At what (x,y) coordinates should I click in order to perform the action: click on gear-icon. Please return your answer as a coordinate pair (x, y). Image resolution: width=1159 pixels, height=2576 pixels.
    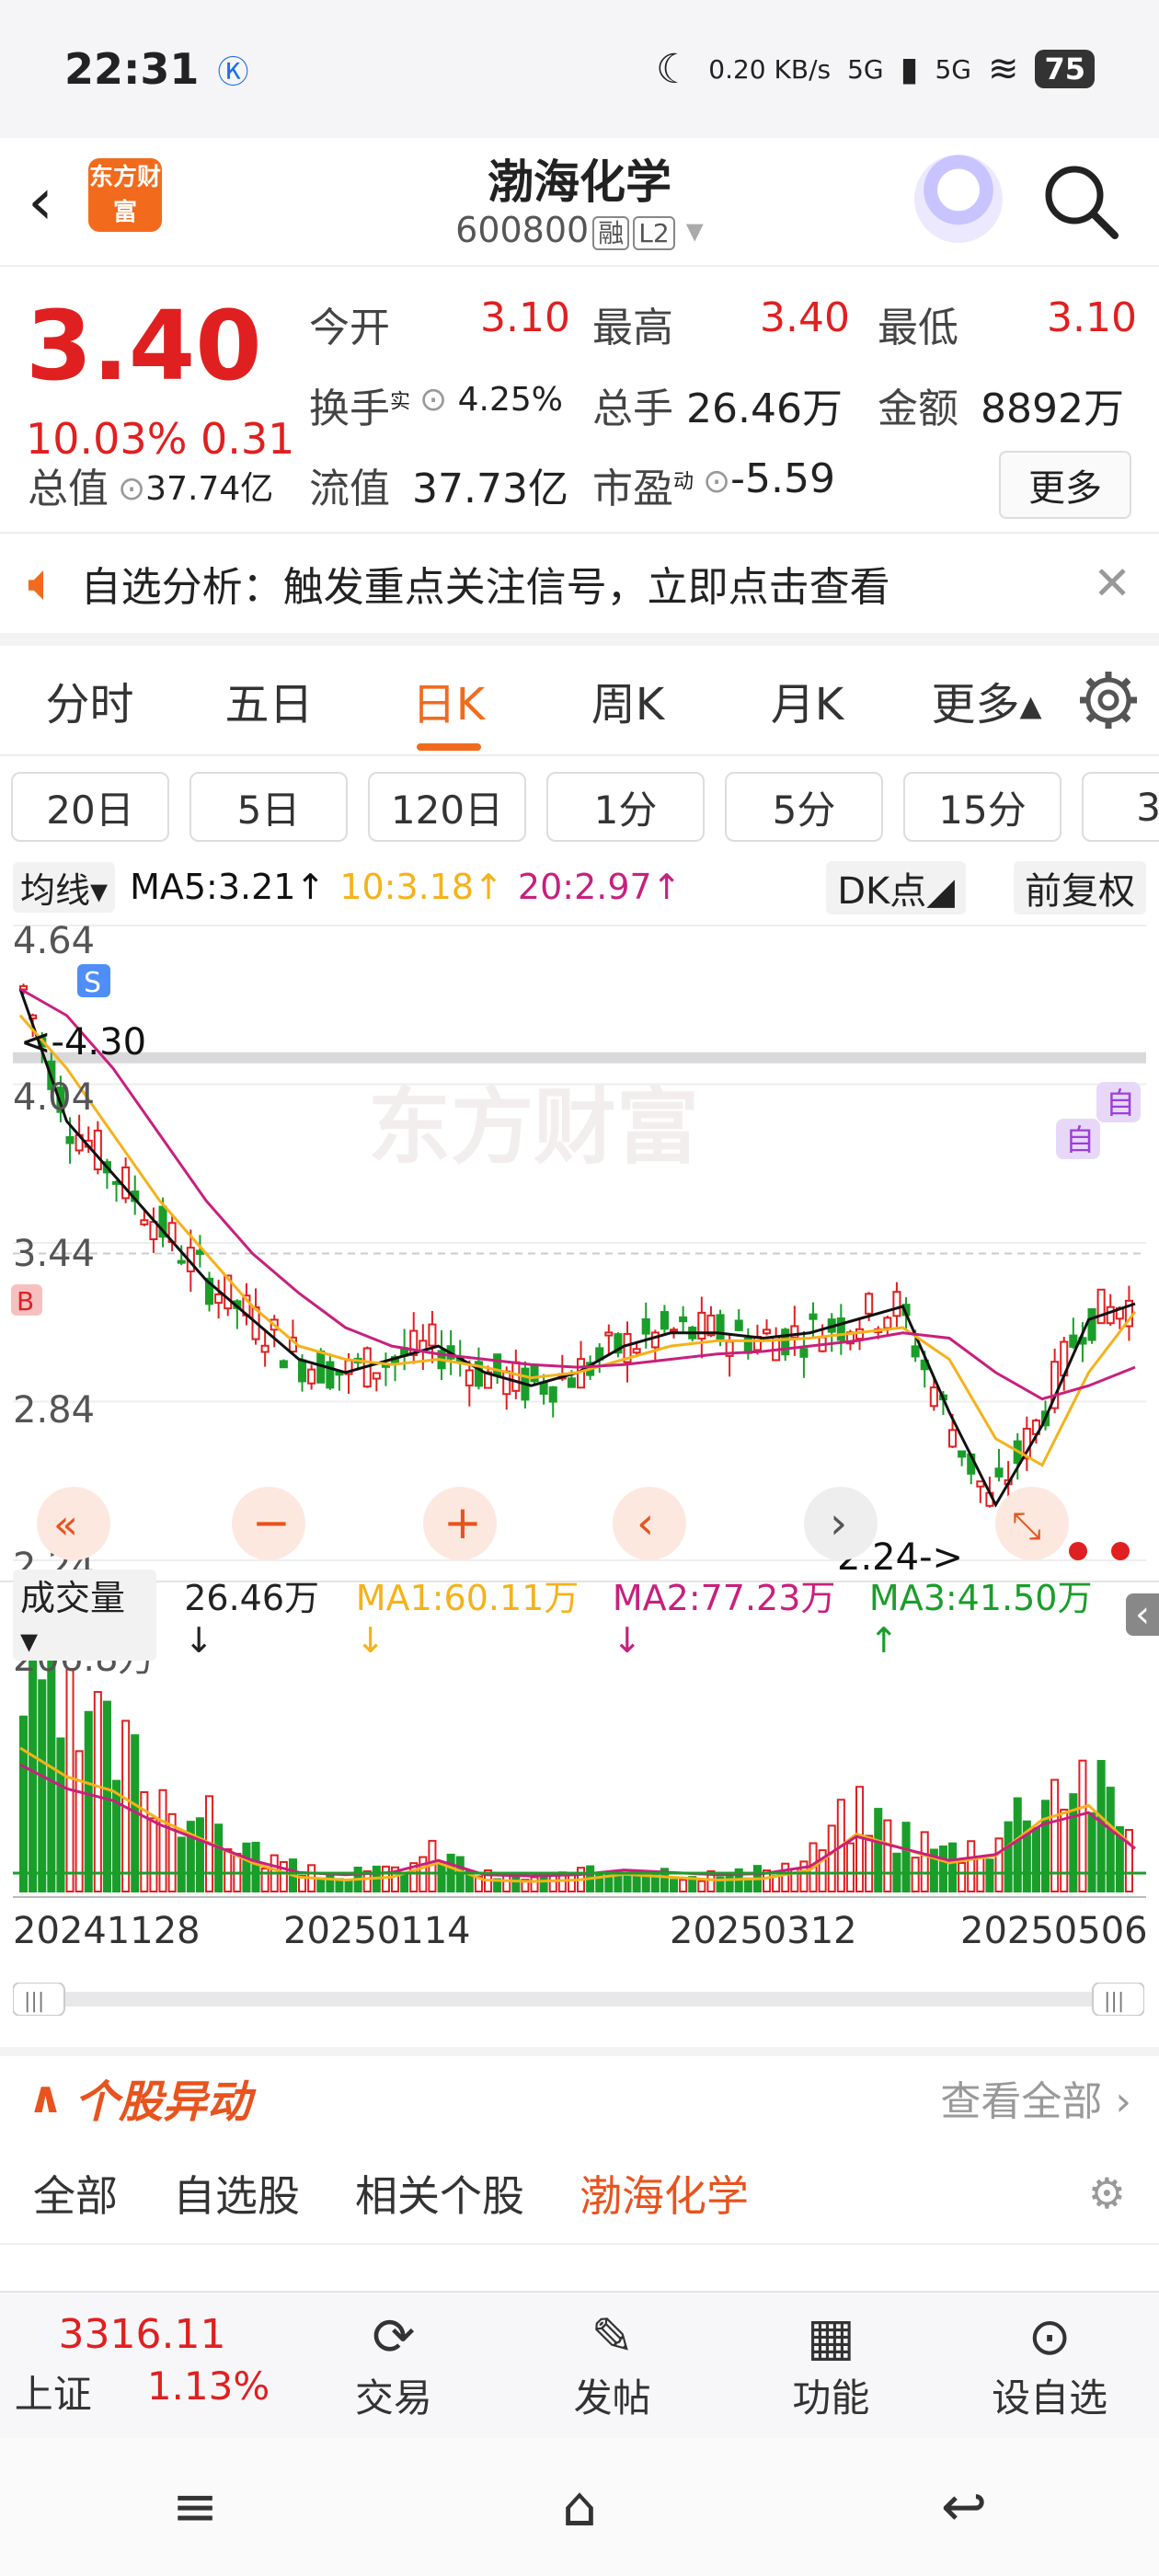
    Looking at the image, I should click on (1108, 700).